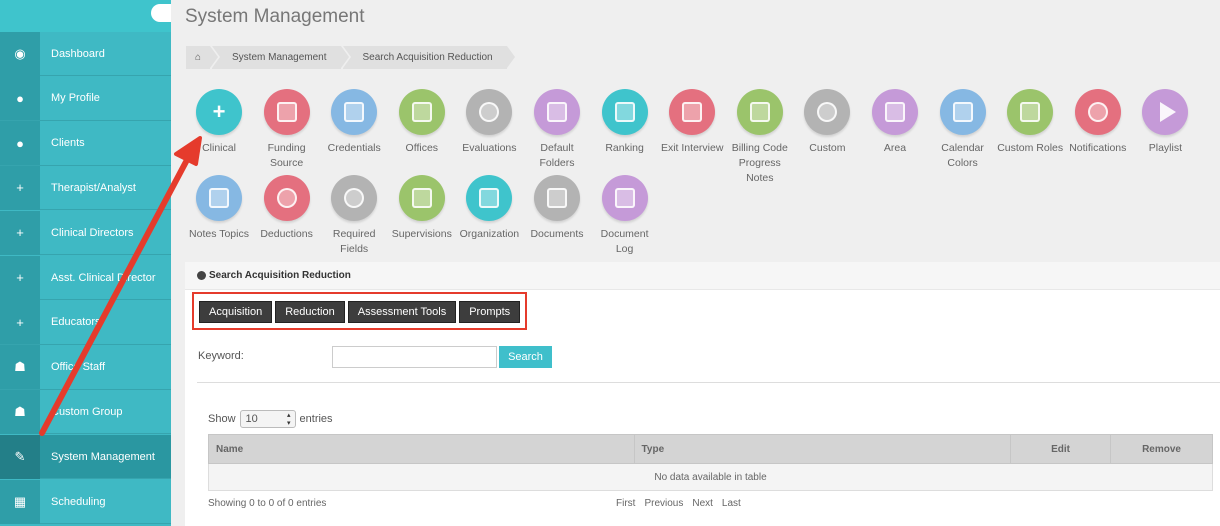 The width and height of the screenshot is (1220, 526). I want to click on breadcrumb-system-management: System Management, so click(280, 57).